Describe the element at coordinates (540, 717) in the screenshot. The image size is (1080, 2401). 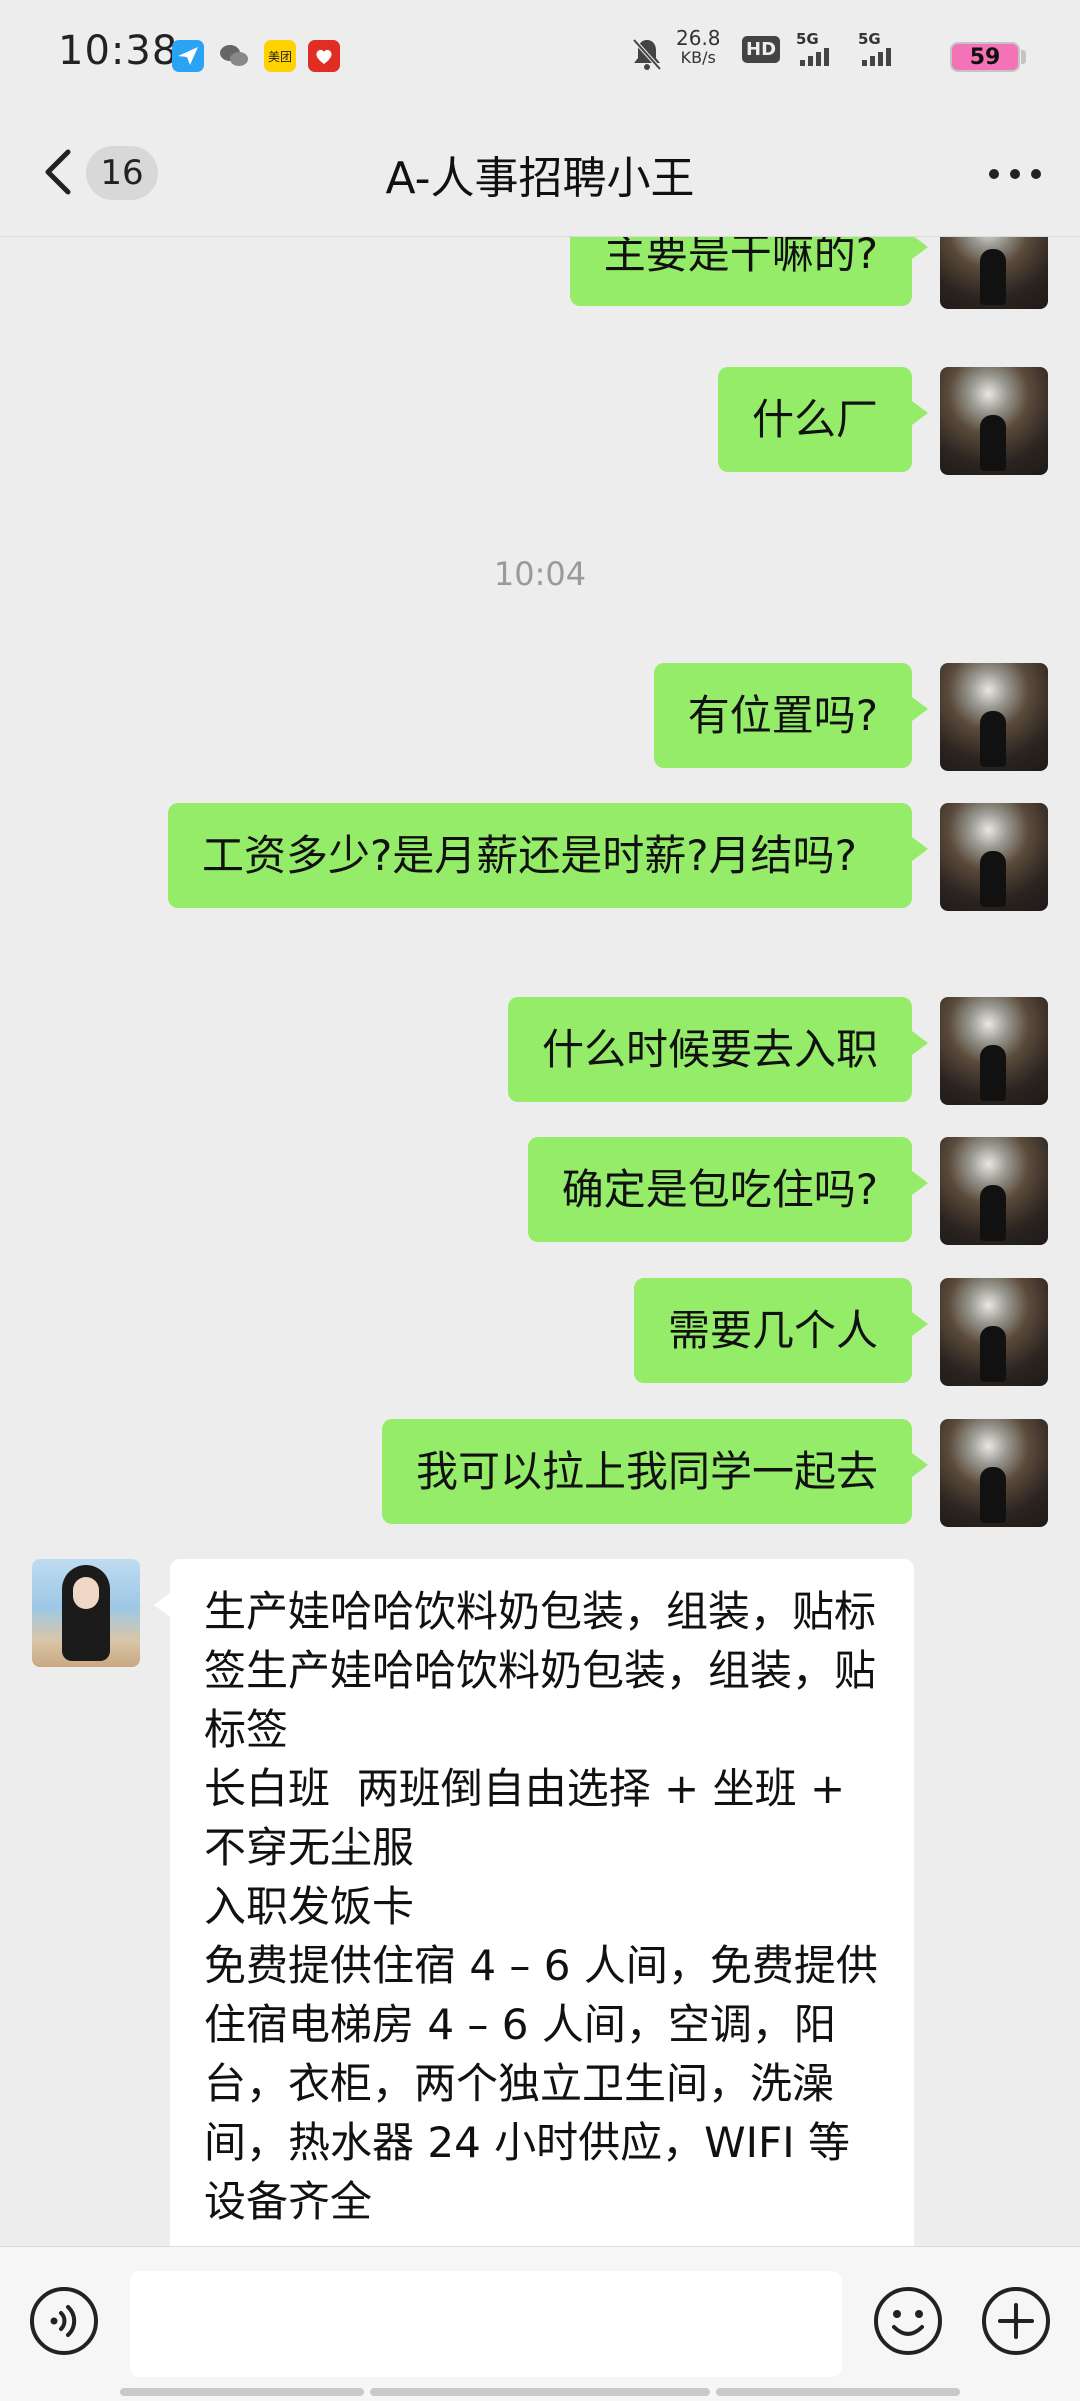
I see `message-row: 有位置吗?` at that location.